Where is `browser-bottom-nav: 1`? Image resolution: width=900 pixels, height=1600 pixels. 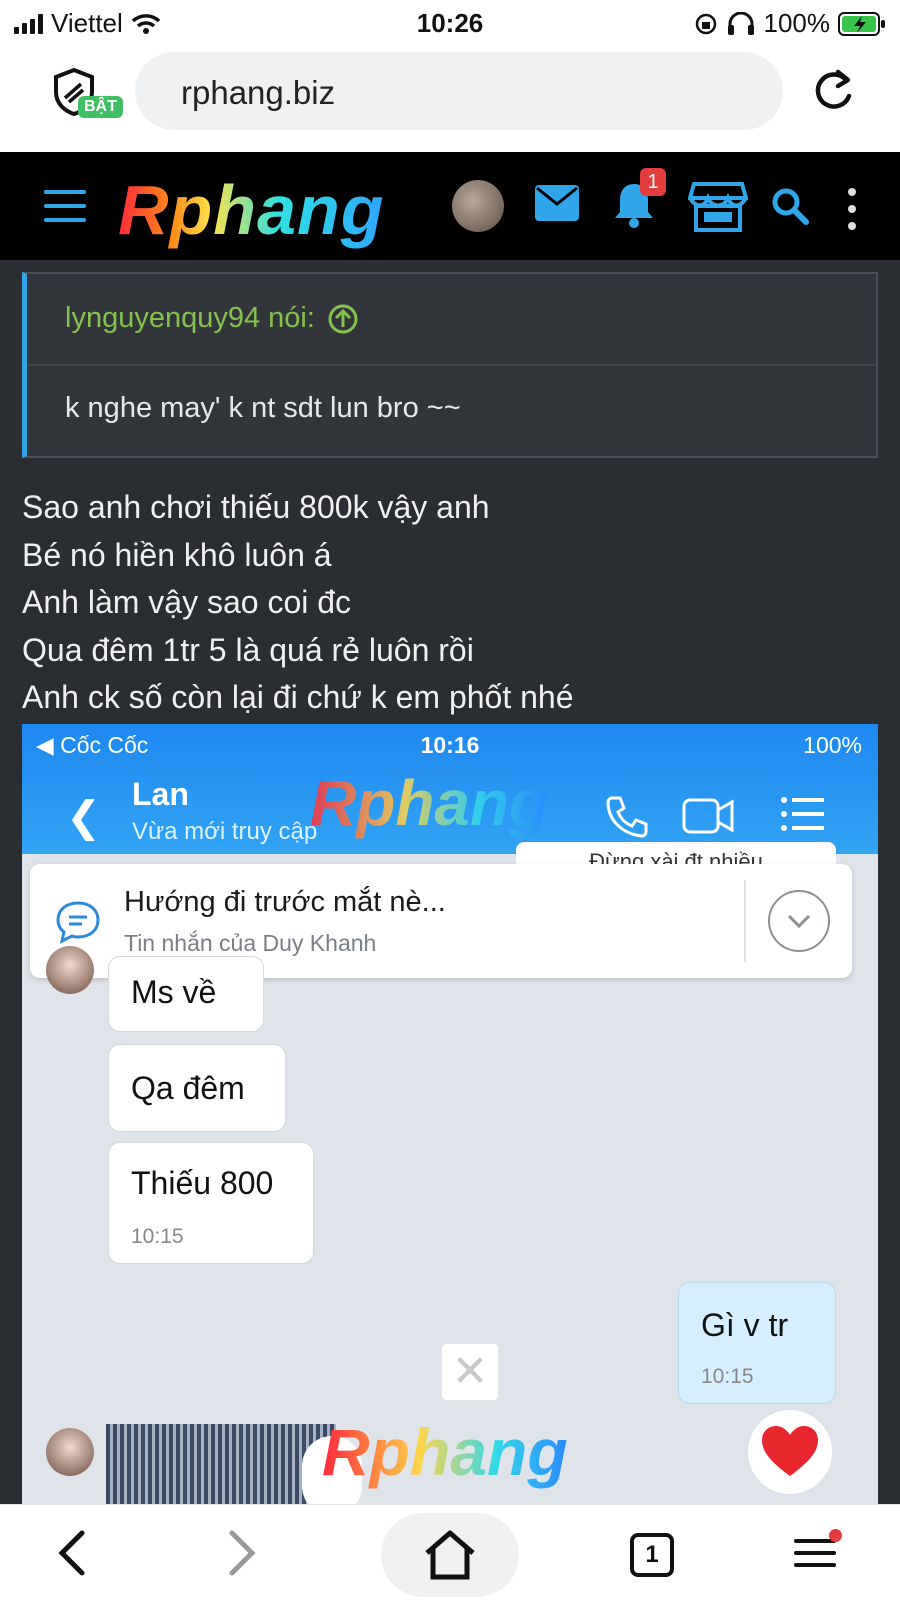
browser-bottom-nav: 1 is located at coordinates (450, 1552).